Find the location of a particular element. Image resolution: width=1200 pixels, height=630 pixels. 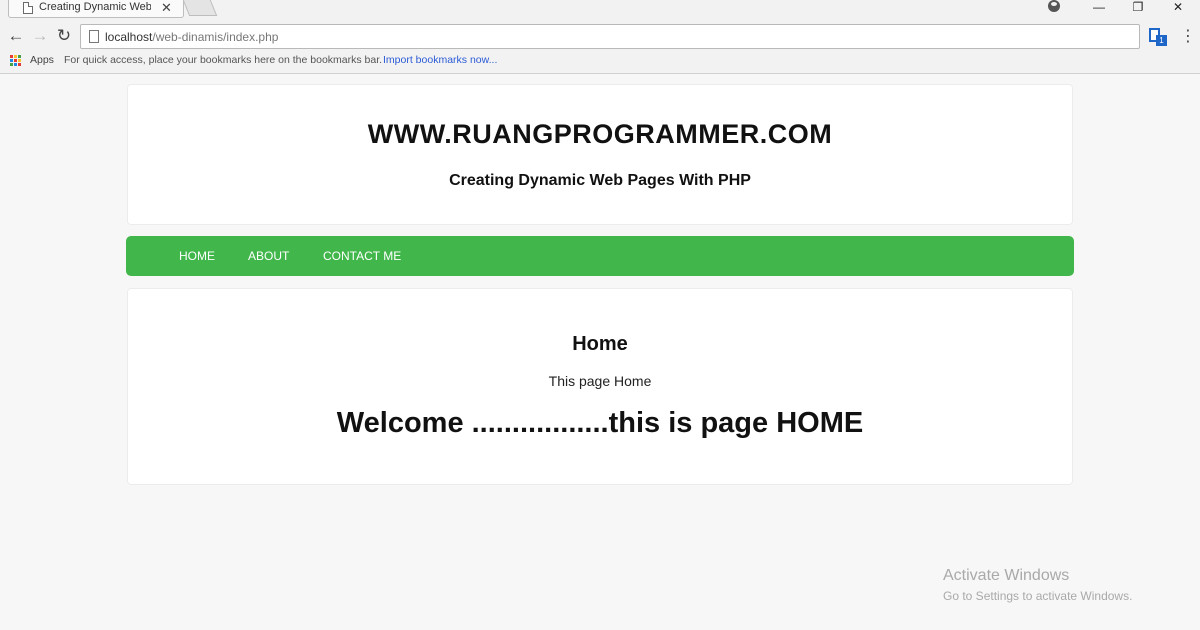

page-favicon-icon is located at coordinates (28, 8).